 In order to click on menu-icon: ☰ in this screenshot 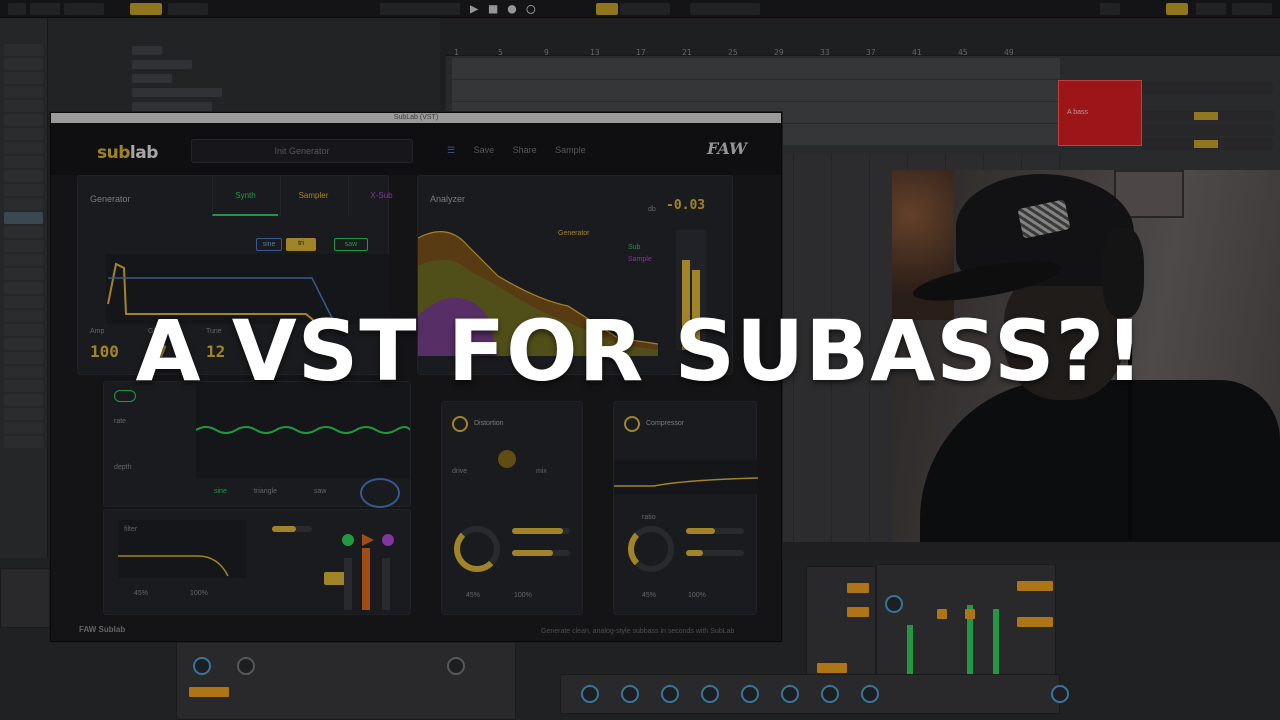, I will do `click(451, 150)`.